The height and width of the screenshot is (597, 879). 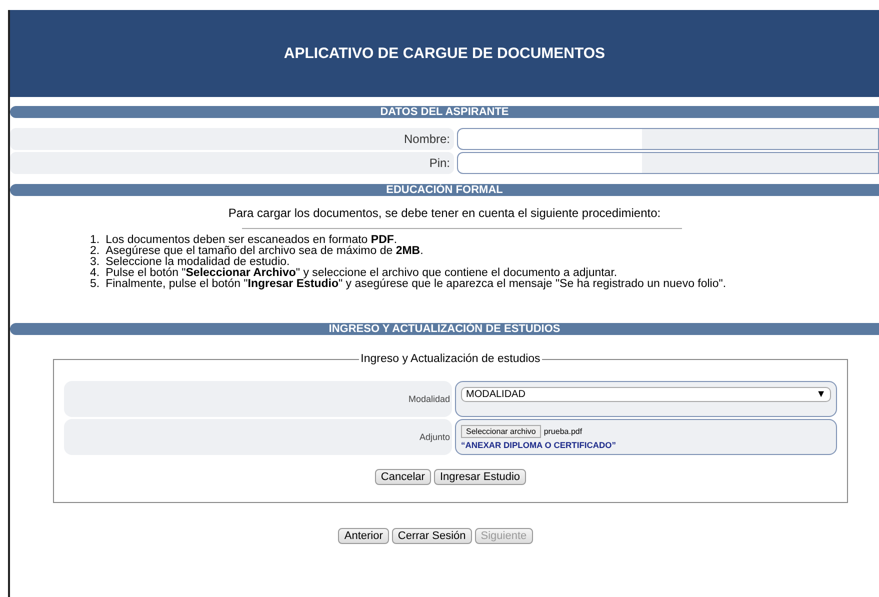 What do you see at coordinates (95, 262) in the screenshot?
I see `step-number: 3.` at bounding box center [95, 262].